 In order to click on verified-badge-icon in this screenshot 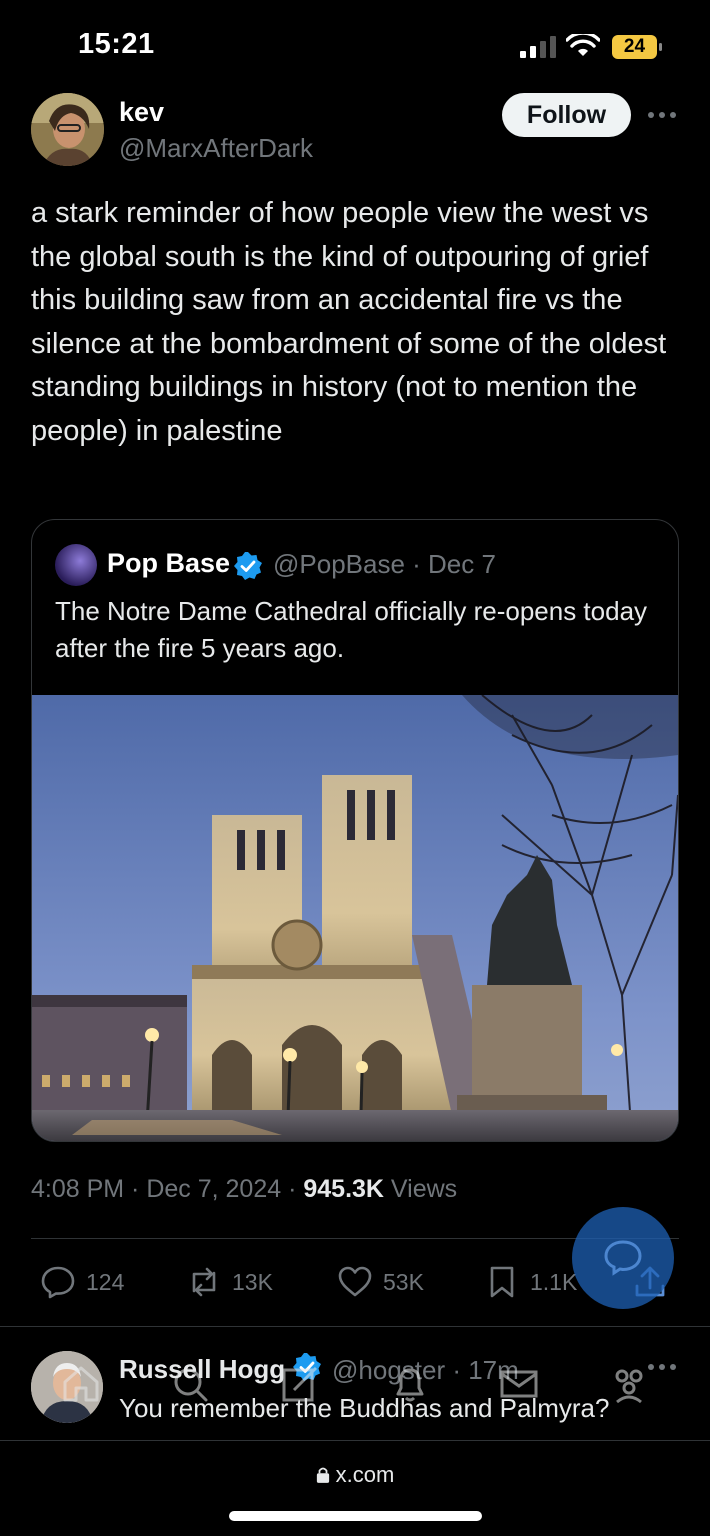, I will do `click(248, 566)`.